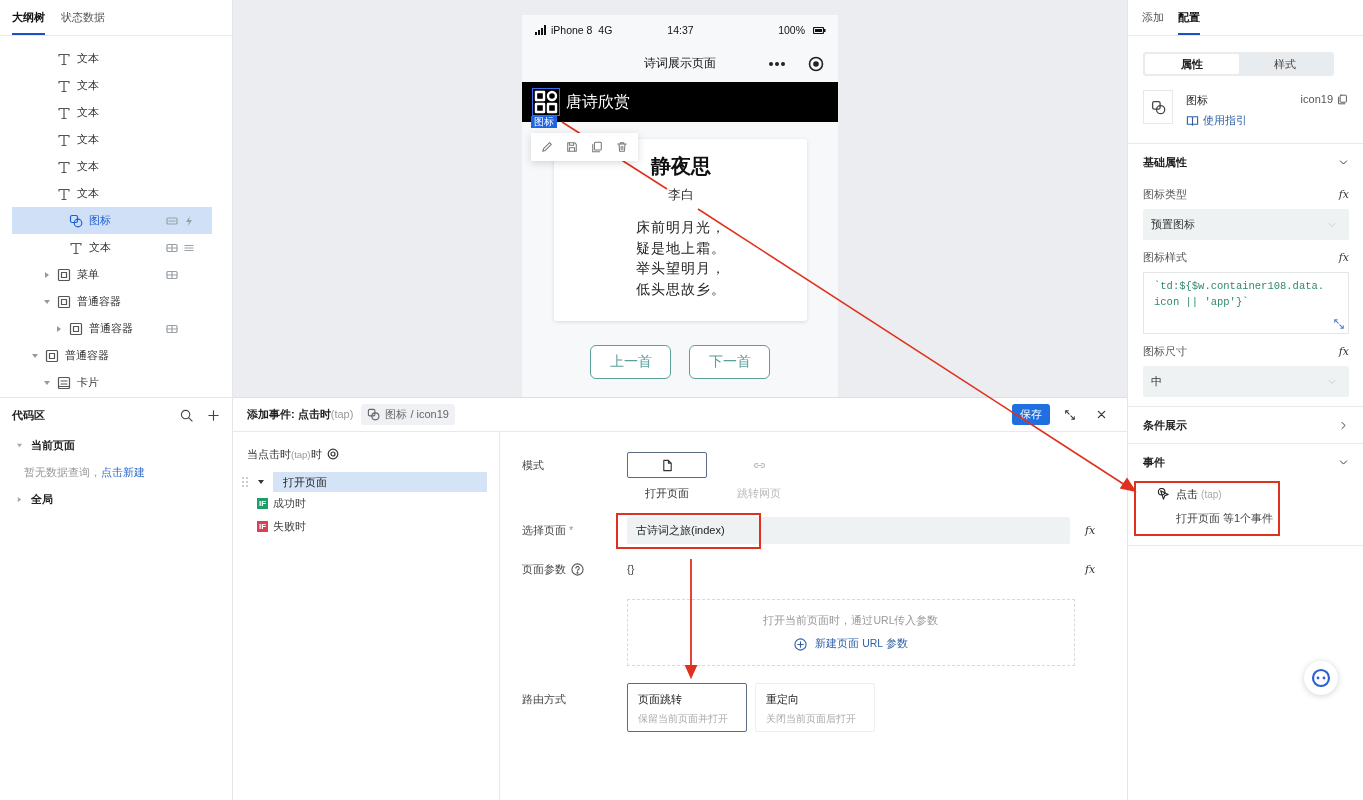 Image resolution: width=1363 pixels, height=800 pixels. What do you see at coordinates (680, 227) in the screenshot?
I see `poem-line: 床前明月光，` at bounding box center [680, 227].